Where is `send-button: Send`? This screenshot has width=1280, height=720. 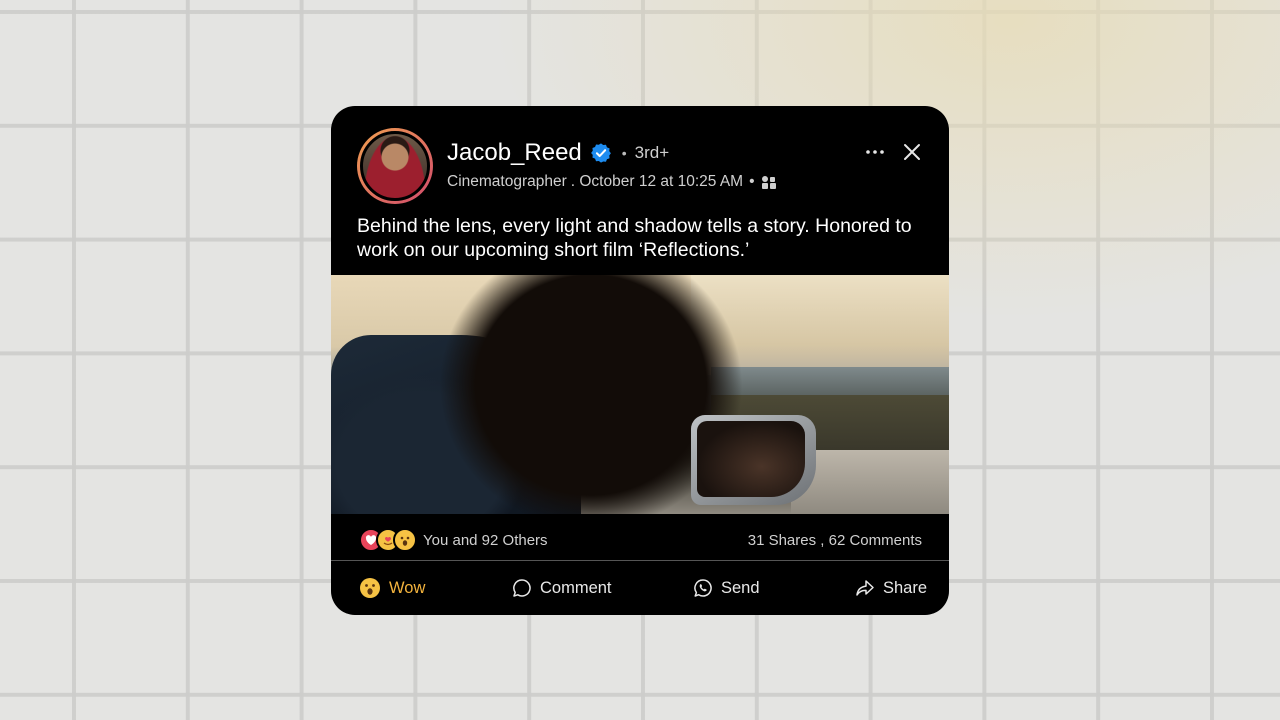
send-button: Send is located at coordinates (726, 588).